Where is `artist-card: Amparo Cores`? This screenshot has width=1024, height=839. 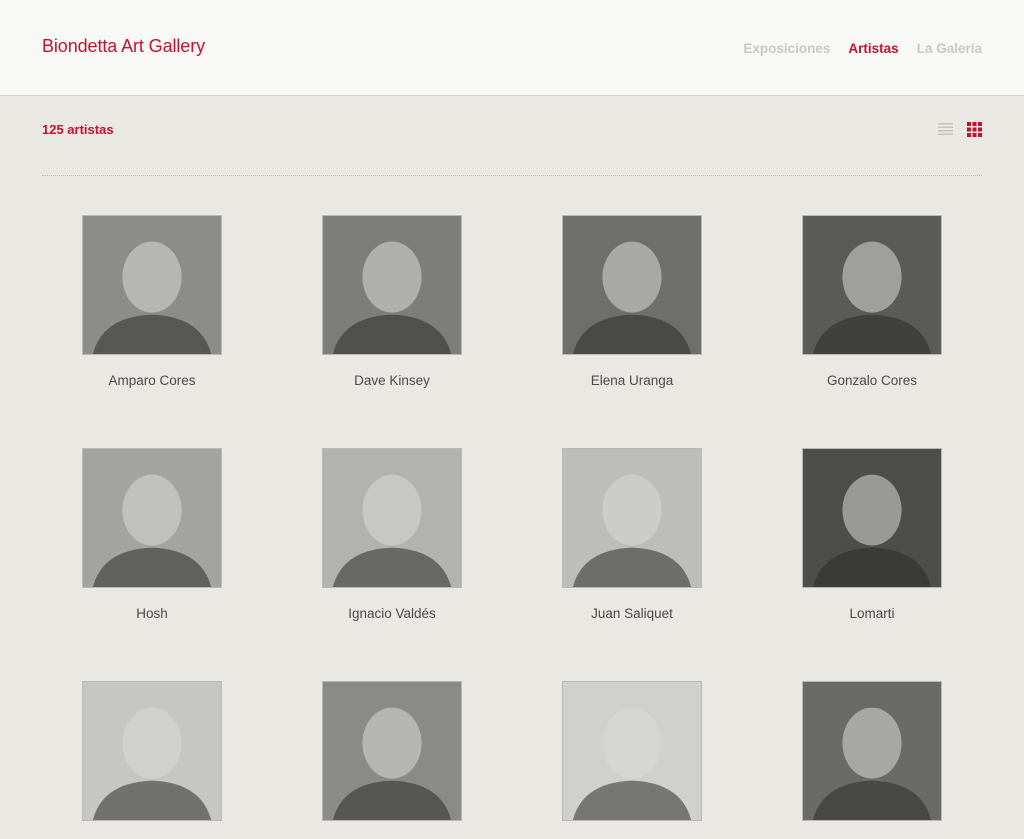
artist-card: Amparo Cores is located at coordinates (152, 301).